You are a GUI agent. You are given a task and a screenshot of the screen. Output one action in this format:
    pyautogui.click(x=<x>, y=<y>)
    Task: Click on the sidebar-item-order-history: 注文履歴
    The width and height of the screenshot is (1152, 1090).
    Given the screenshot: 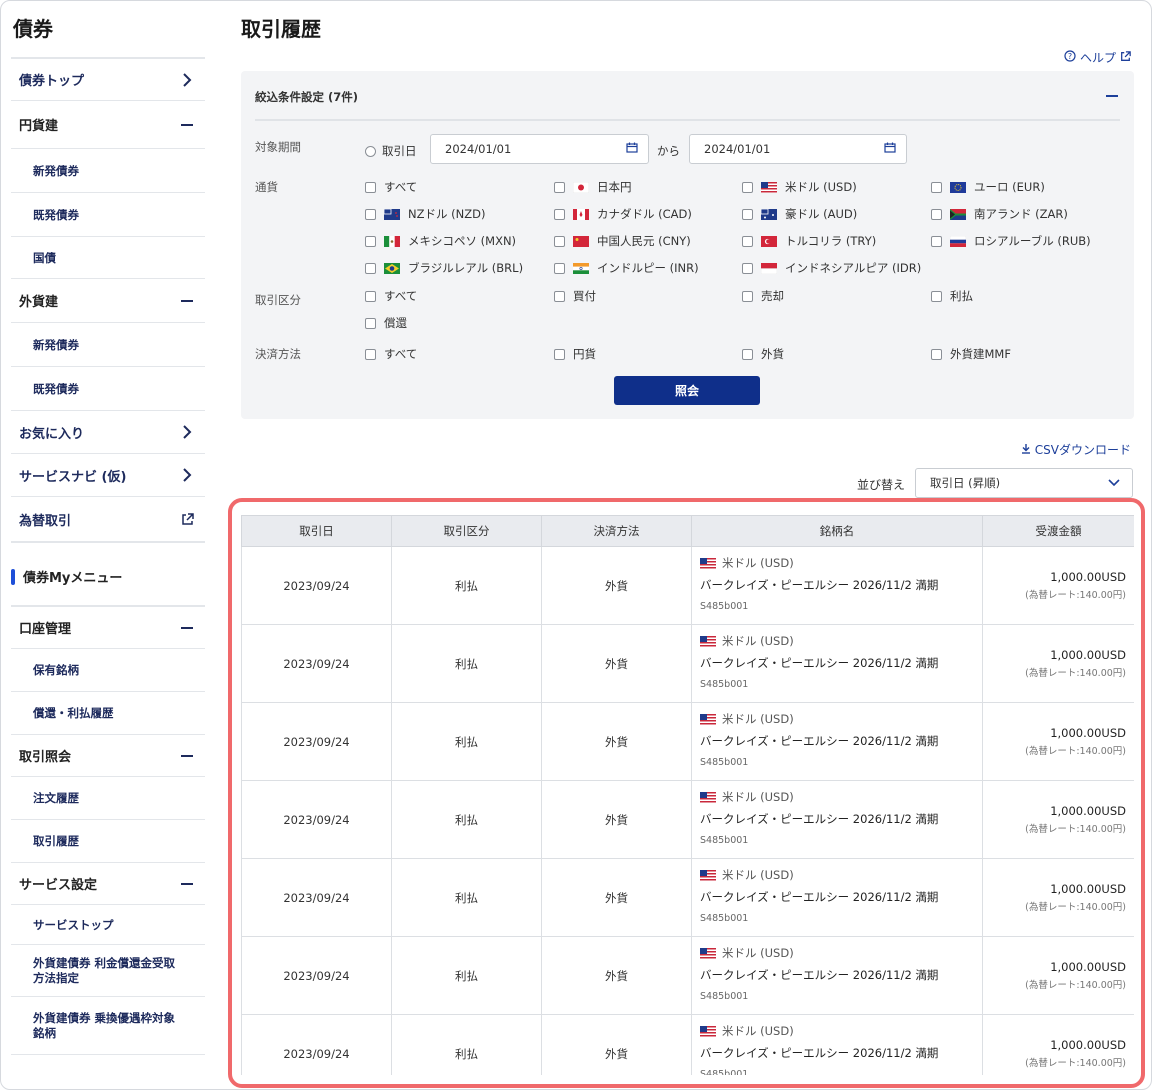 What is the action you would take?
    pyautogui.click(x=108, y=798)
    